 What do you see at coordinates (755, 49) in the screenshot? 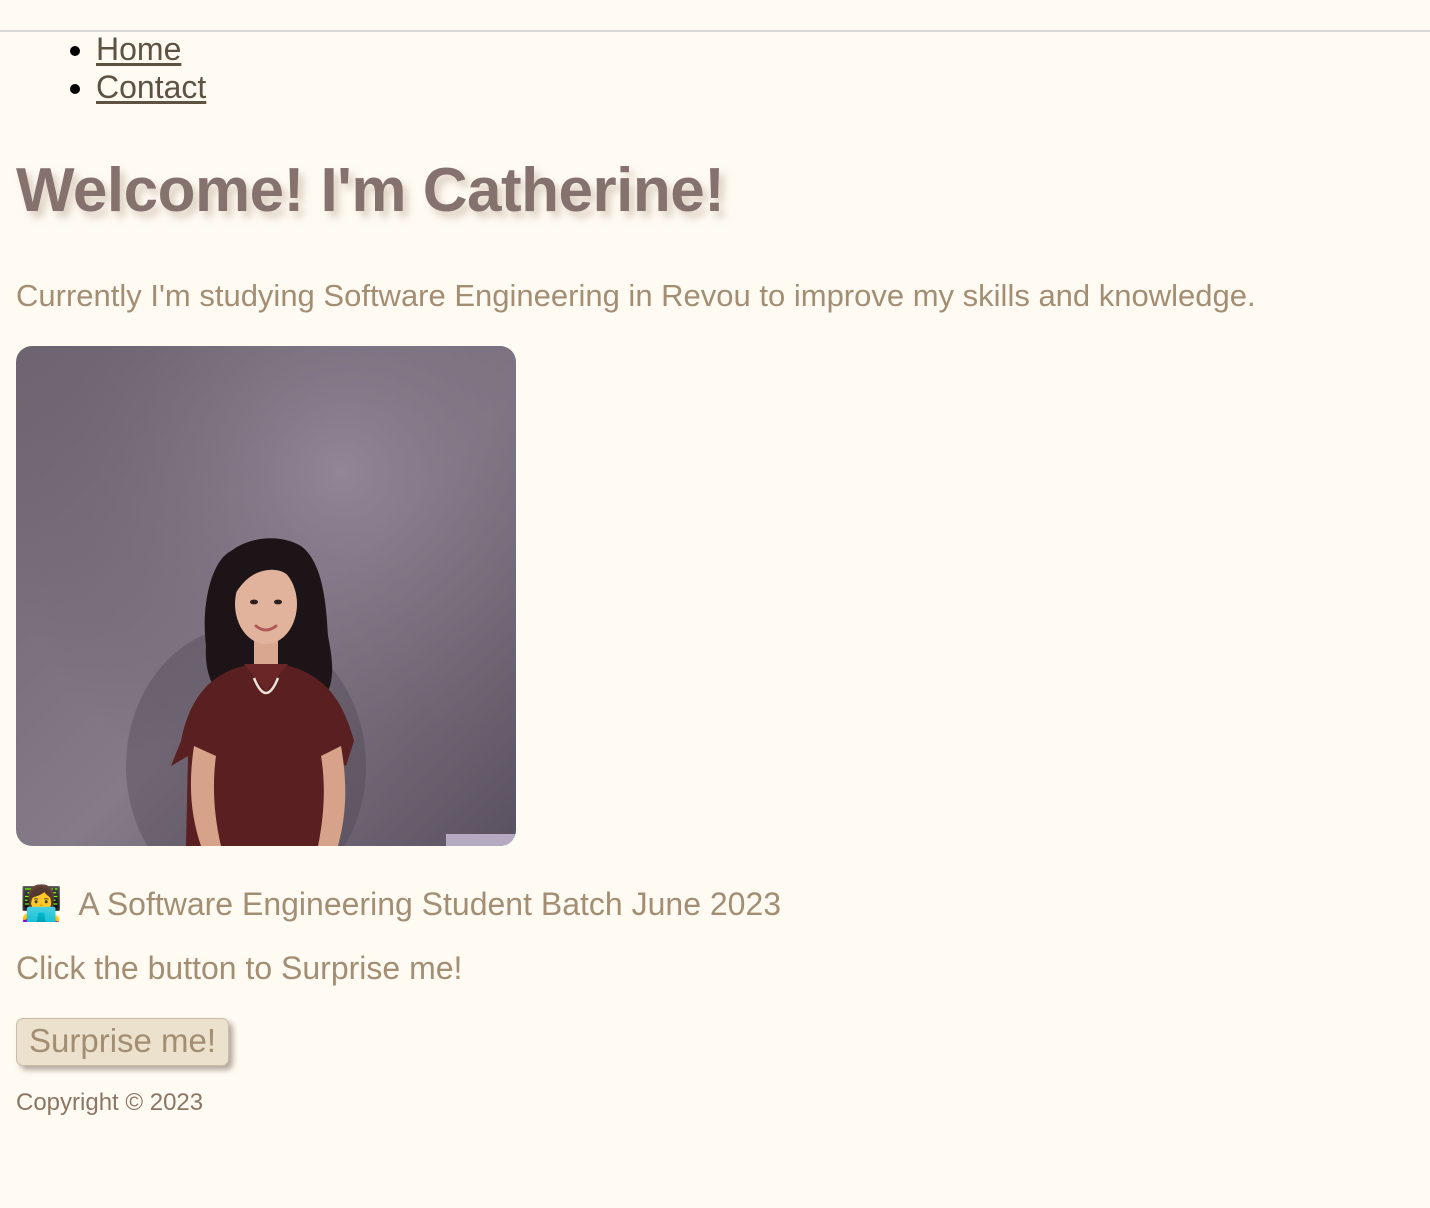
I see `nav-item-home: Home` at bounding box center [755, 49].